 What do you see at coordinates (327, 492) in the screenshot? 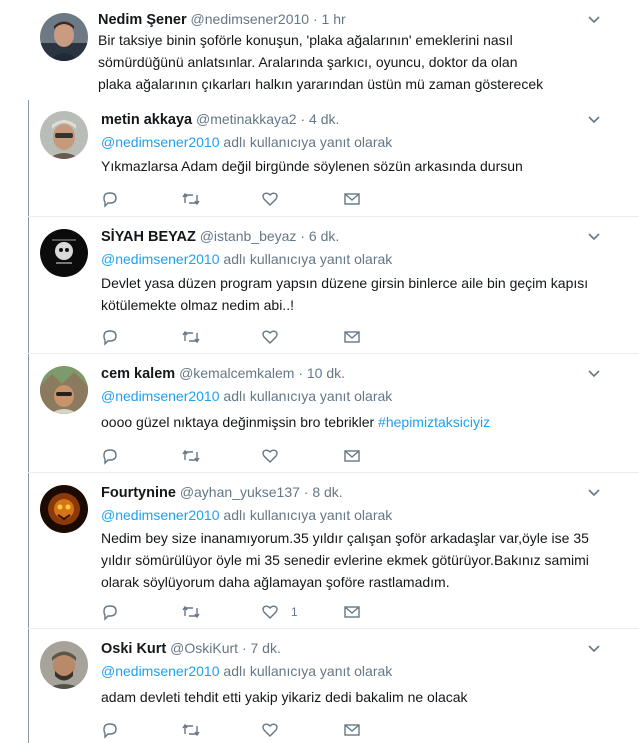
I see `tweet-time: 8 dk.` at bounding box center [327, 492].